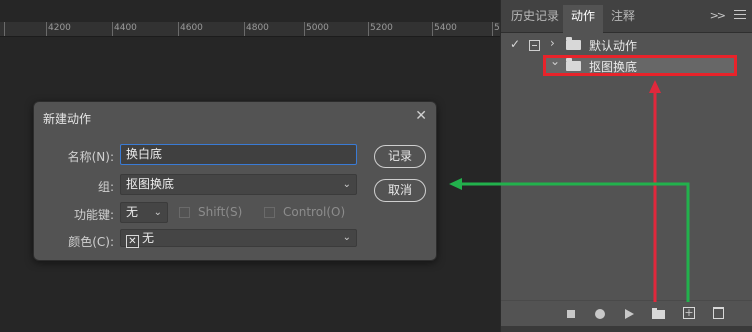 Image resolution: width=752 pixels, height=332 pixels. I want to click on panel-menu-icon, so click(740, 16).